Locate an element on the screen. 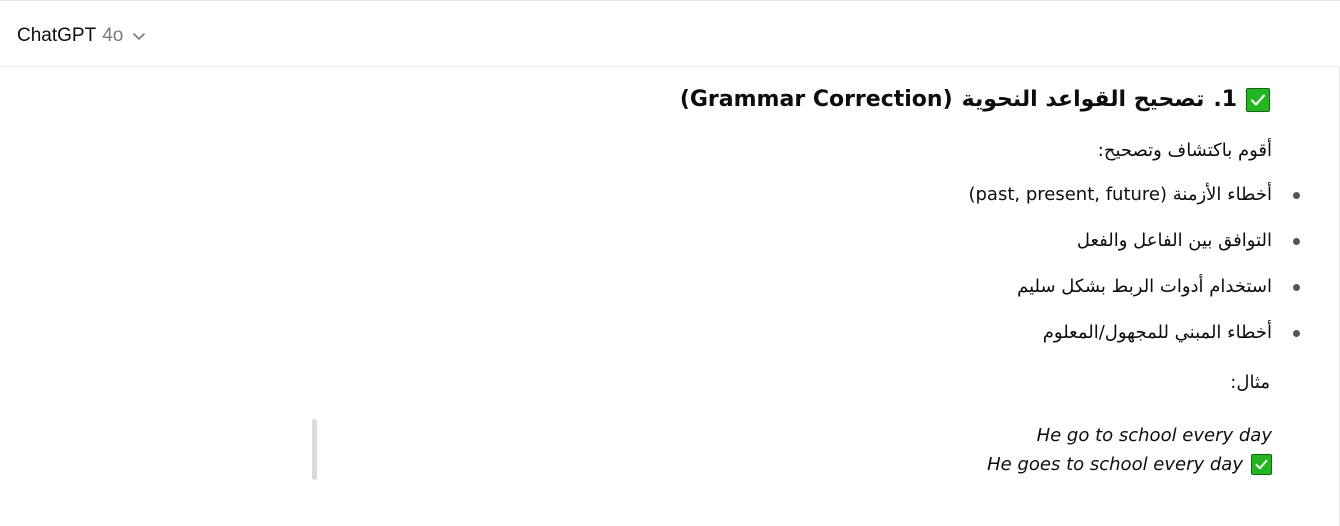  example-label: مثال: is located at coordinates (1250, 382).